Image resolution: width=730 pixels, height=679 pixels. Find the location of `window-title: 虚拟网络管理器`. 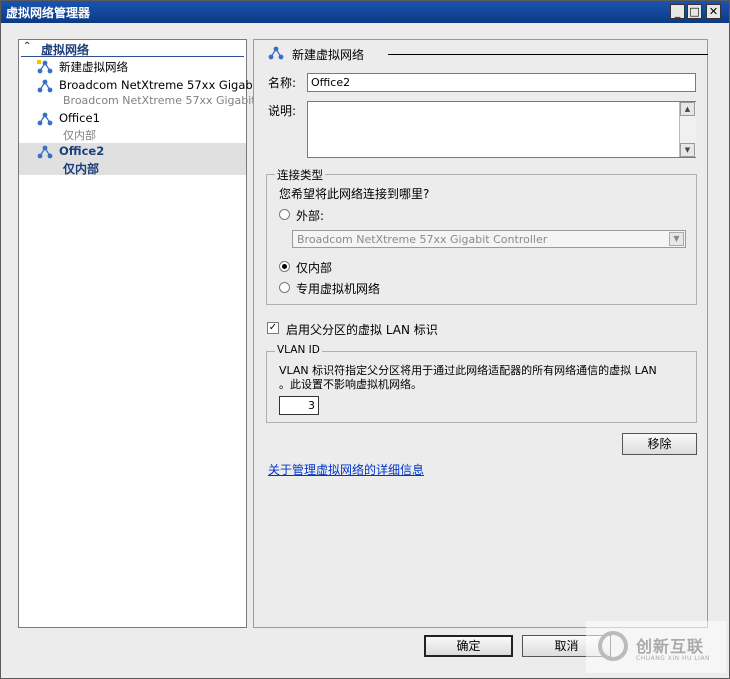

window-title: 虚拟网络管理器 is located at coordinates (48, 13).